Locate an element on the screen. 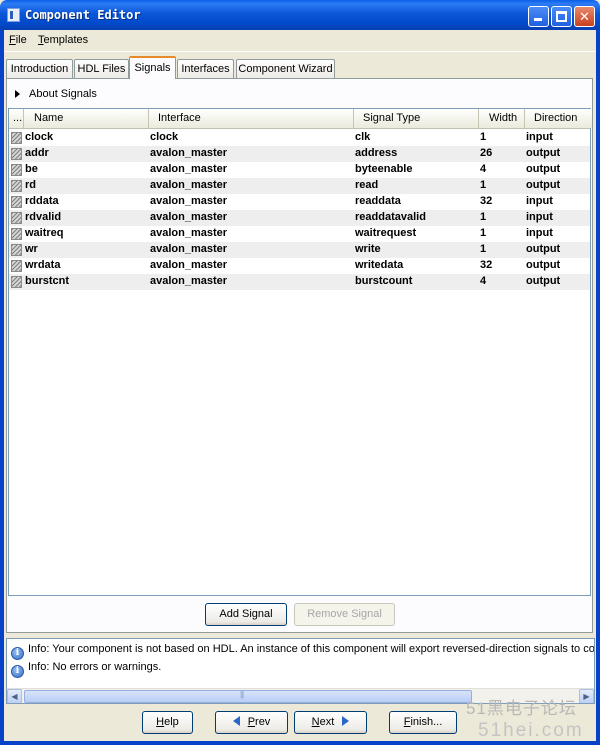  menu-templates: Templates is located at coordinates (63, 40).